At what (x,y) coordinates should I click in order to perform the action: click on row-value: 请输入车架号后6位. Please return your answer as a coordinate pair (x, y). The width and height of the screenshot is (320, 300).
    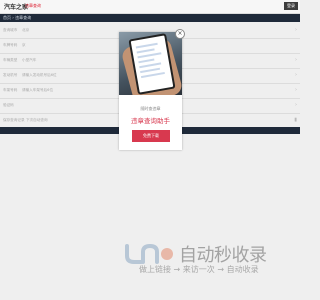
    Looking at the image, I should click on (38, 90).